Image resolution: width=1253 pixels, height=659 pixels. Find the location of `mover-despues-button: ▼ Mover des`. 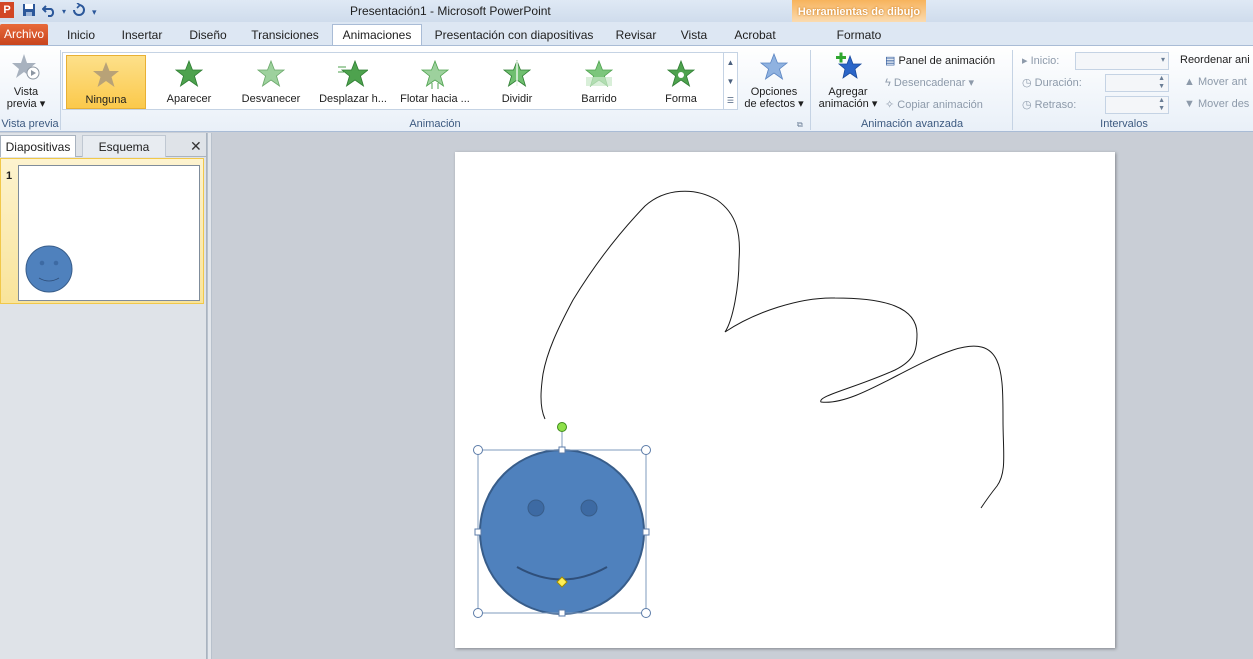

mover-despues-button: ▼ Mover des is located at coordinates (1216, 104).